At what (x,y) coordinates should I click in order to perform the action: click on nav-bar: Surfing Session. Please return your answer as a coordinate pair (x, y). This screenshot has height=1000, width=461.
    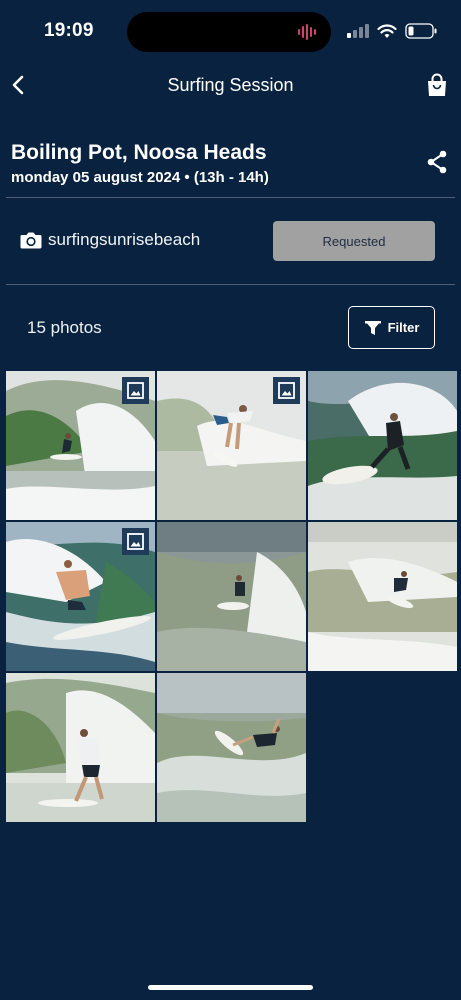
    Looking at the image, I should click on (230, 86).